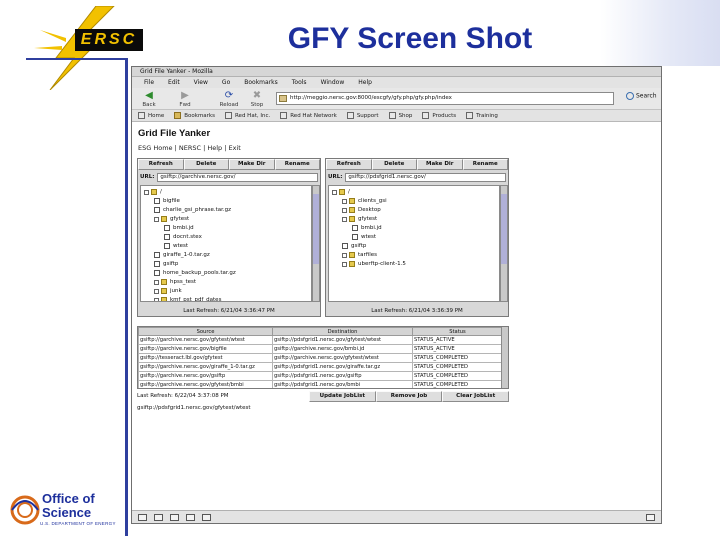 The image size is (720, 540). I want to click on mail-icon, so click(142, 517).